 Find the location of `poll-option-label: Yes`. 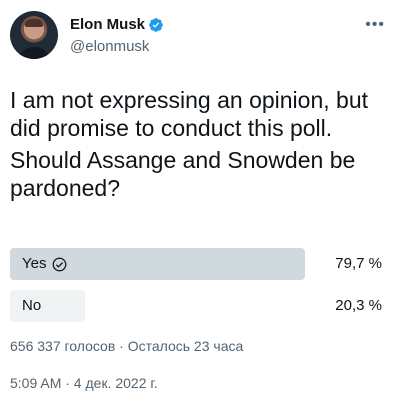

poll-option-label: Yes is located at coordinates (44, 264).